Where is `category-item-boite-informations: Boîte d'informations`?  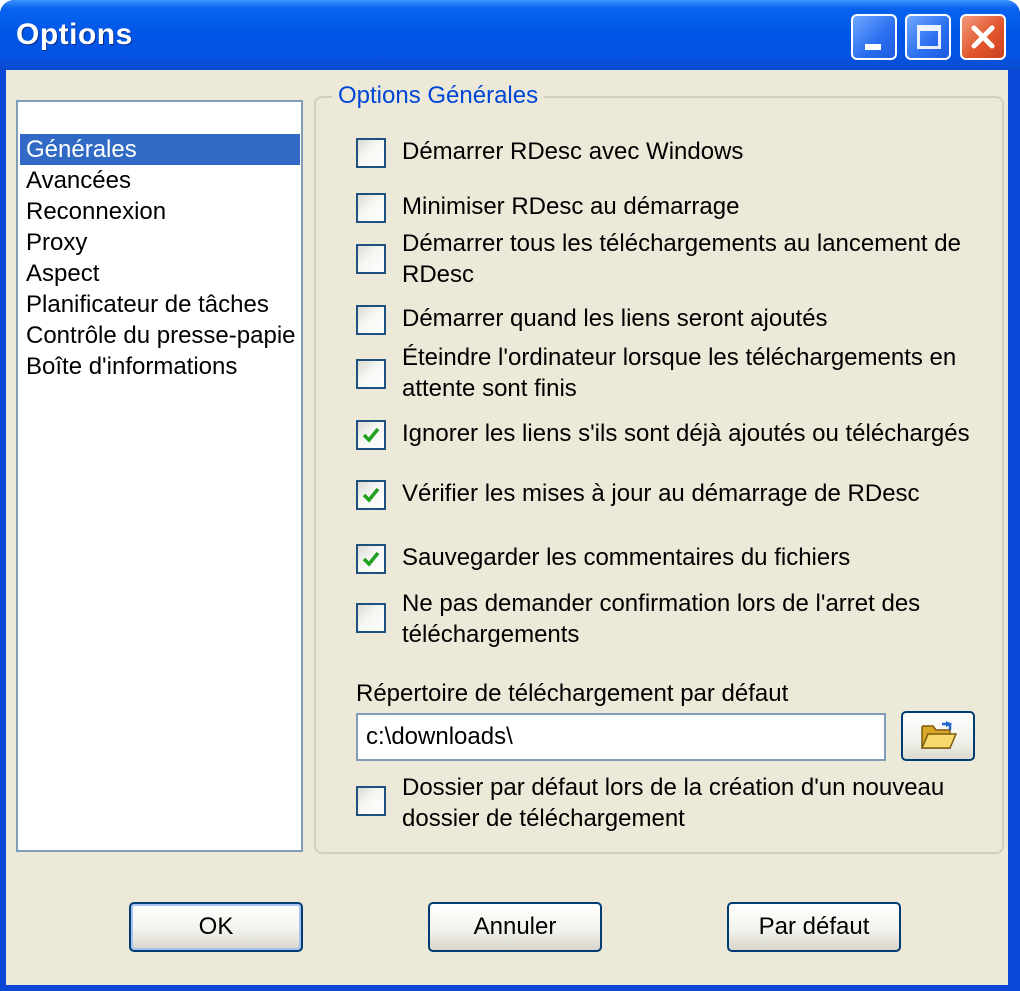
category-item-boite-informations: Boîte d'informations is located at coordinates (160, 366).